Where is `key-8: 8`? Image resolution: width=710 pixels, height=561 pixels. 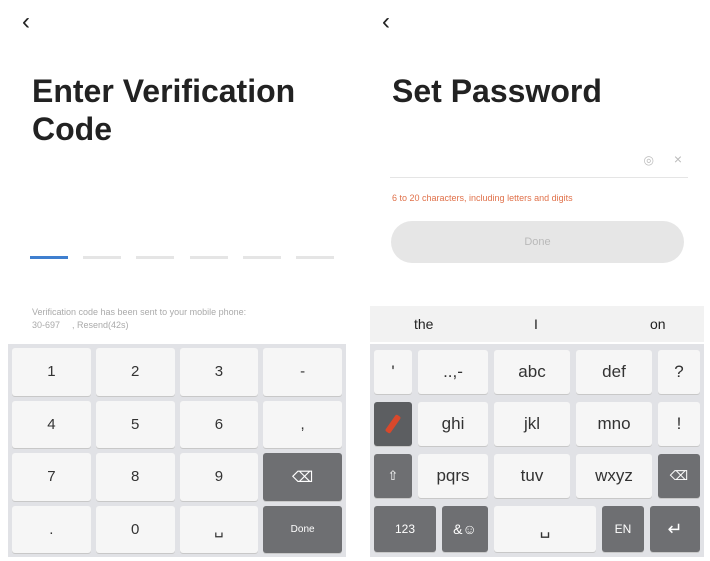
key-8: 8 is located at coordinates (135, 477).